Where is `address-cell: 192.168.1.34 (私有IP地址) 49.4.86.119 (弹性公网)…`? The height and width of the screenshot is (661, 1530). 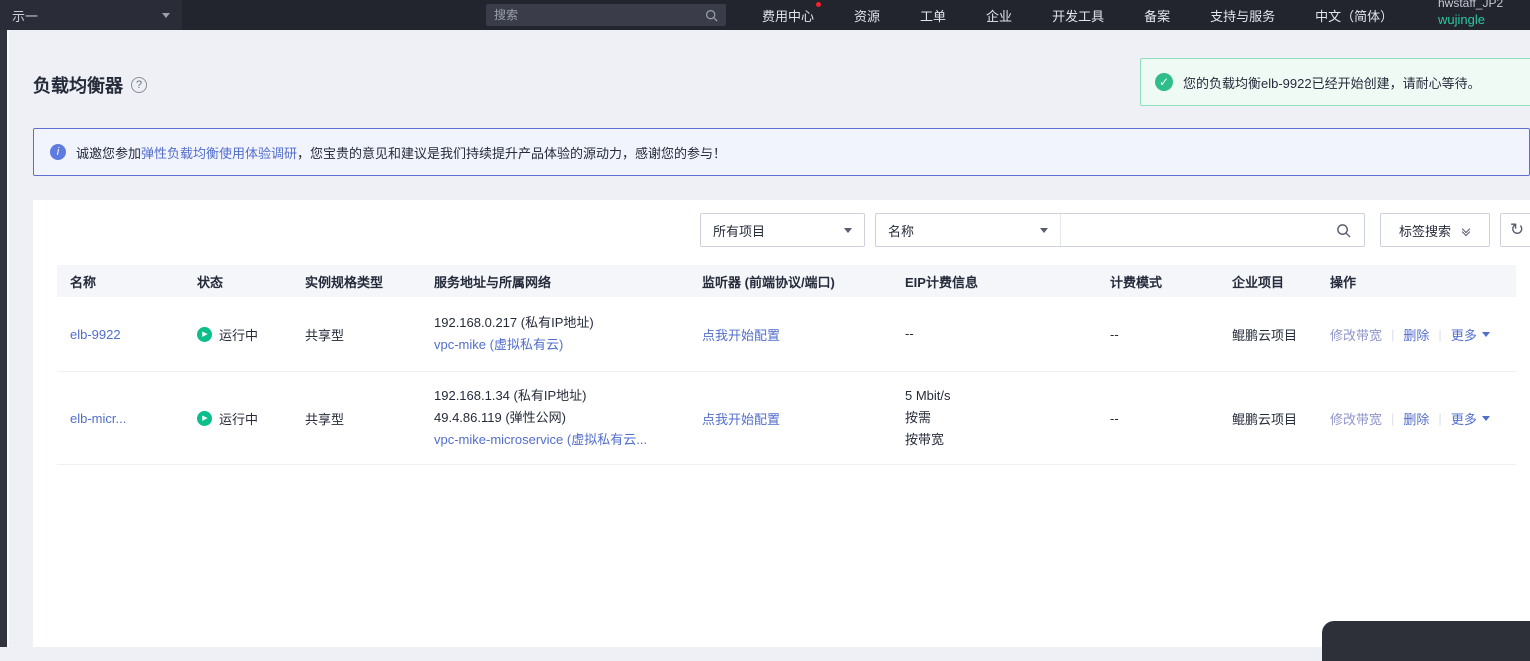
address-cell: 192.168.1.34 (私有IP地址) 49.4.86.119 (弹性公网)… is located at coordinates (555, 418).